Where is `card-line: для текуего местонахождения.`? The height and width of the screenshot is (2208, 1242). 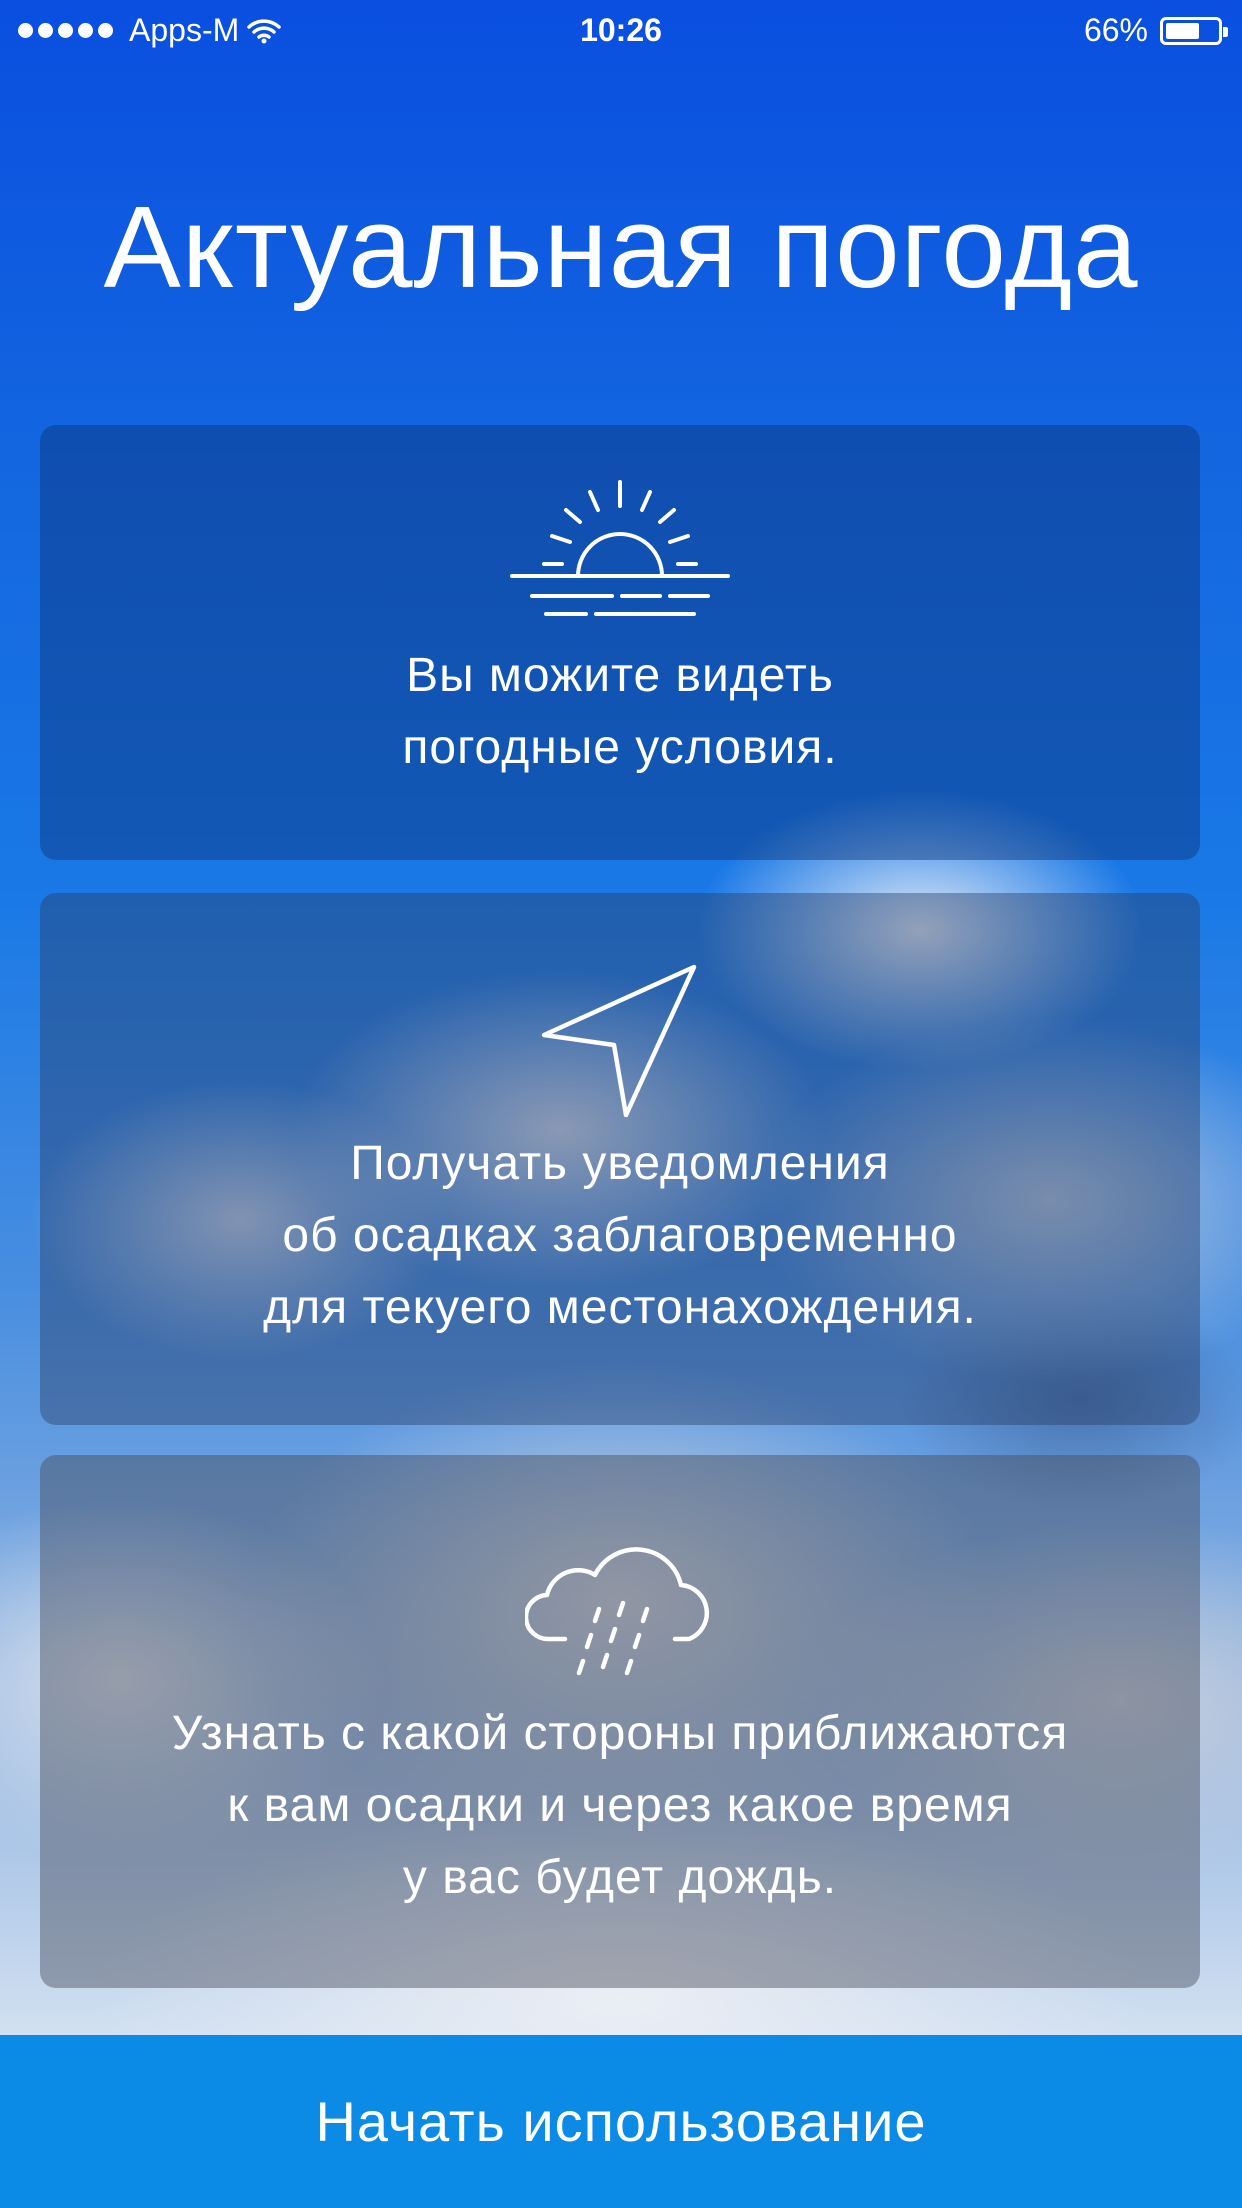
card-line: для текуего местонахождения. is located at coordinates (620, 1307).